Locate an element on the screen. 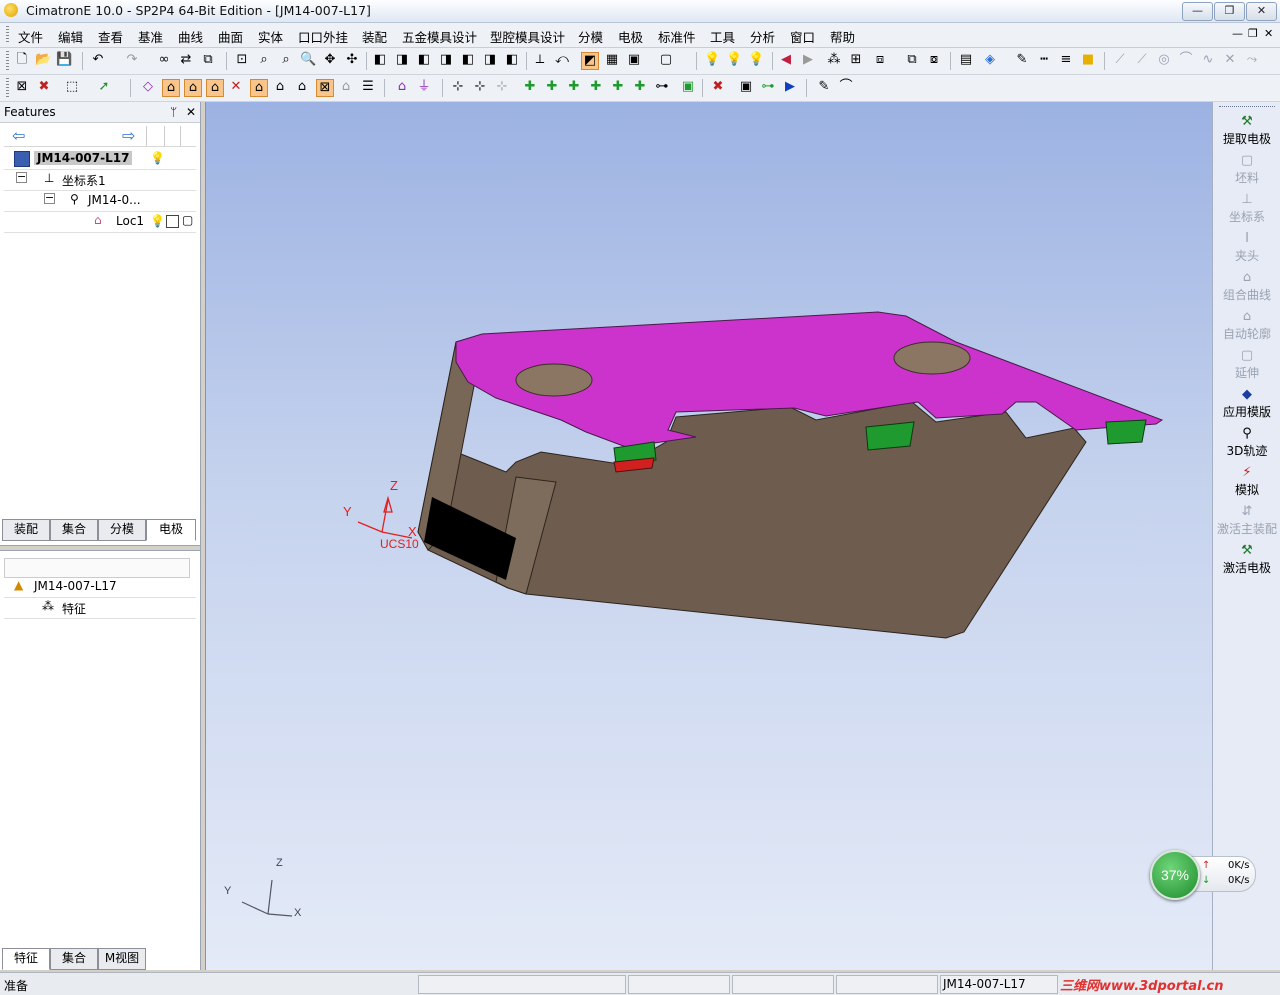  menu-curve: 曲线 is located at coordinates (190, 36).